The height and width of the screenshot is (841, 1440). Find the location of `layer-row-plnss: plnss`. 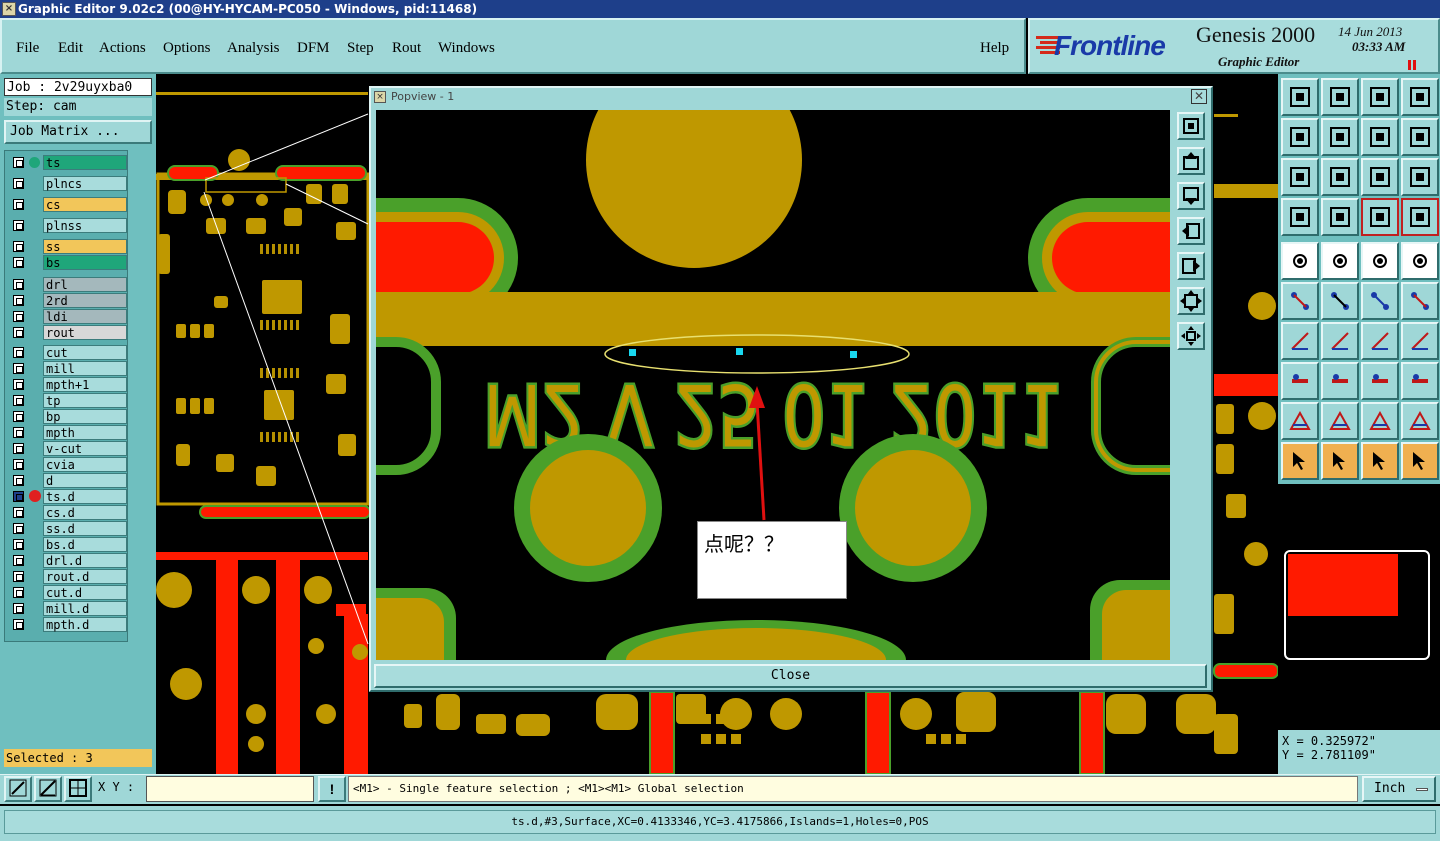

layer-row-plnss: plnss is located at coordinates (67, 225).